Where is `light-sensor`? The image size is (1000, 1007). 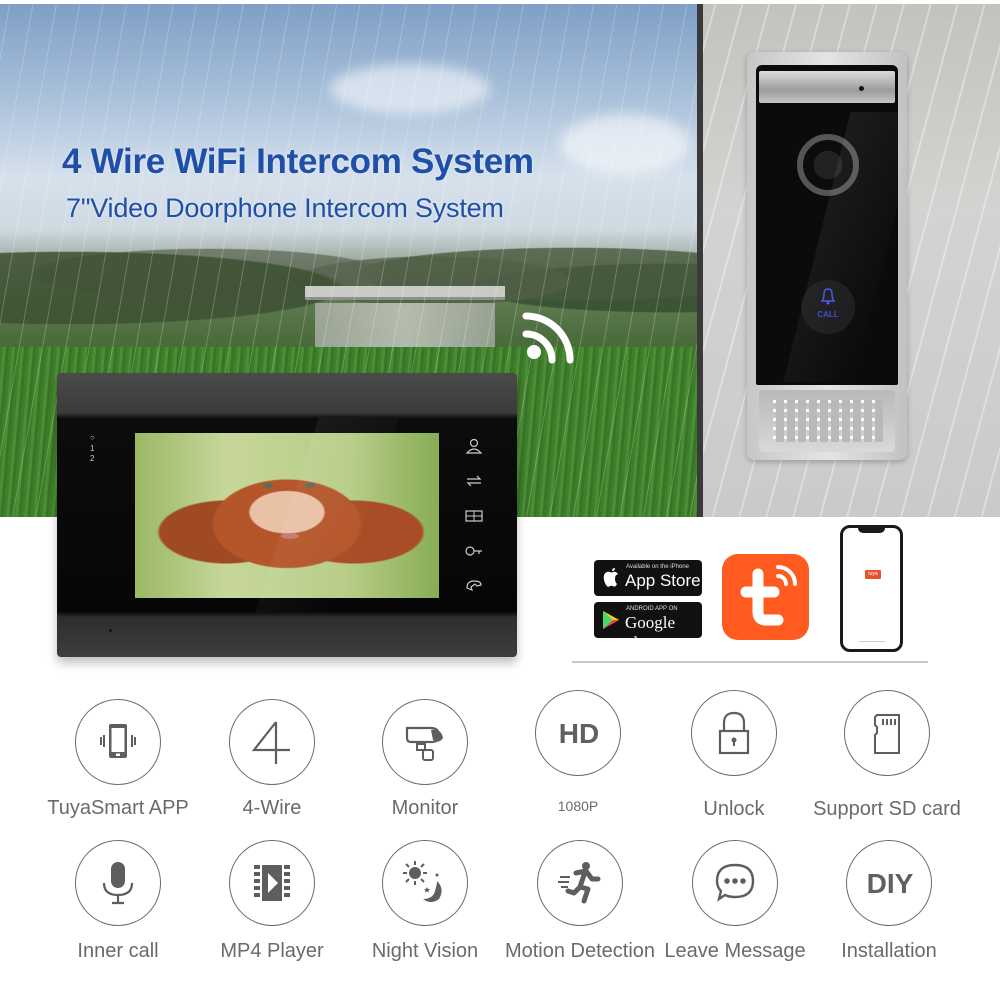
light-sensor is located at coordinates (861, 88).